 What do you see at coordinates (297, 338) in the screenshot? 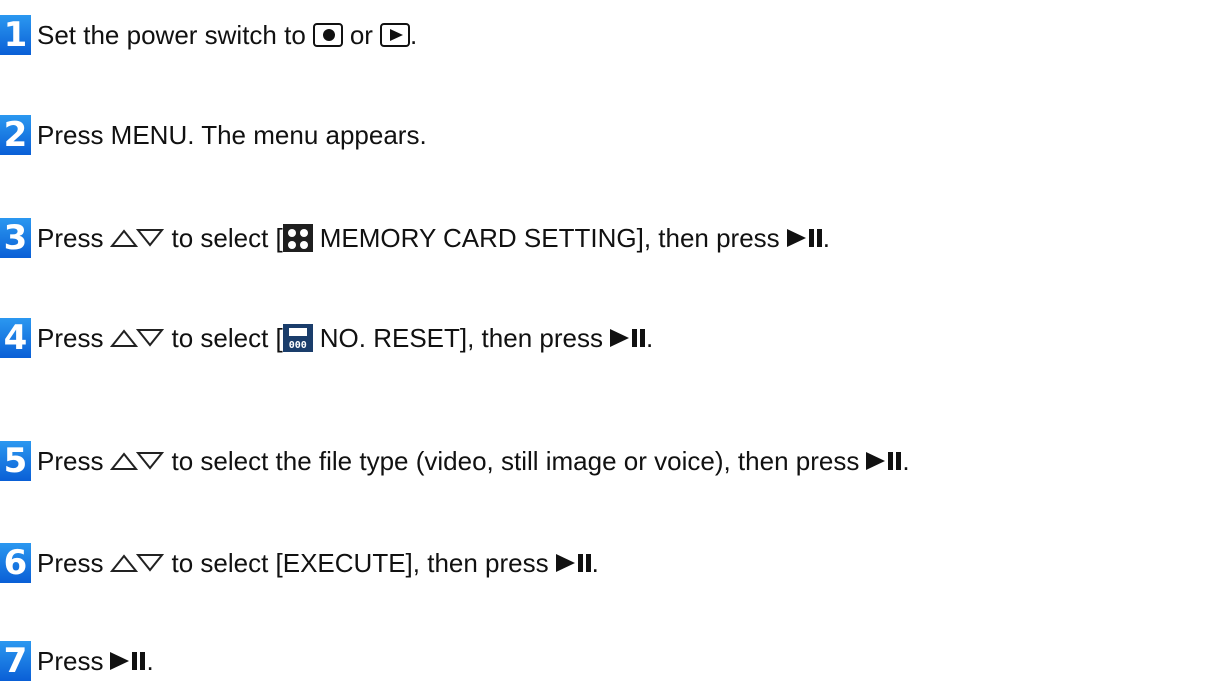
I see `number-reset-icon` at bounding box center [297, 338].